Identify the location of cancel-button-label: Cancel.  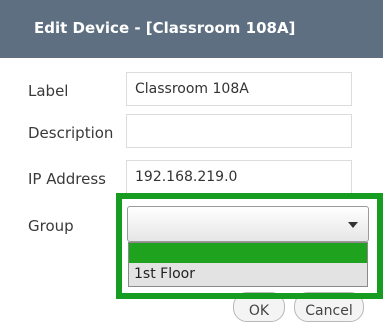
(329, 311).